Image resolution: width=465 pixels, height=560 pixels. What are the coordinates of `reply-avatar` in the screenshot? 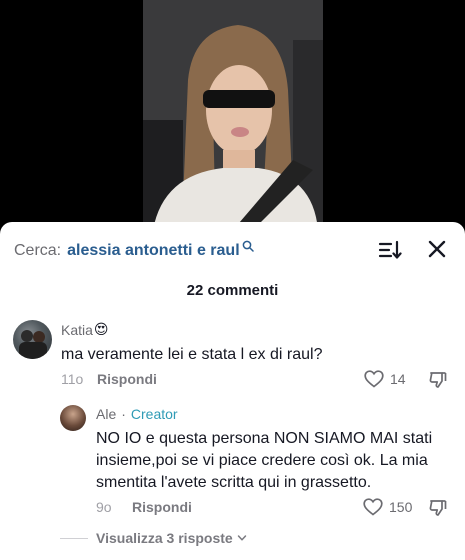 It's located at (73, 418).